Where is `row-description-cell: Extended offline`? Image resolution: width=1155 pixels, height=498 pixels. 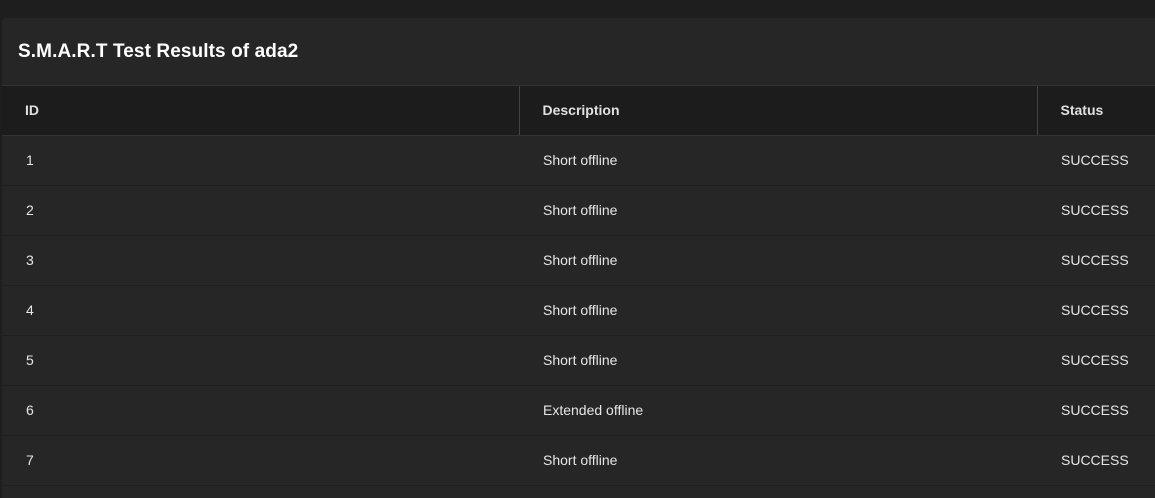
row-description-cell: Extended offline is located at coordinates (778, 410).